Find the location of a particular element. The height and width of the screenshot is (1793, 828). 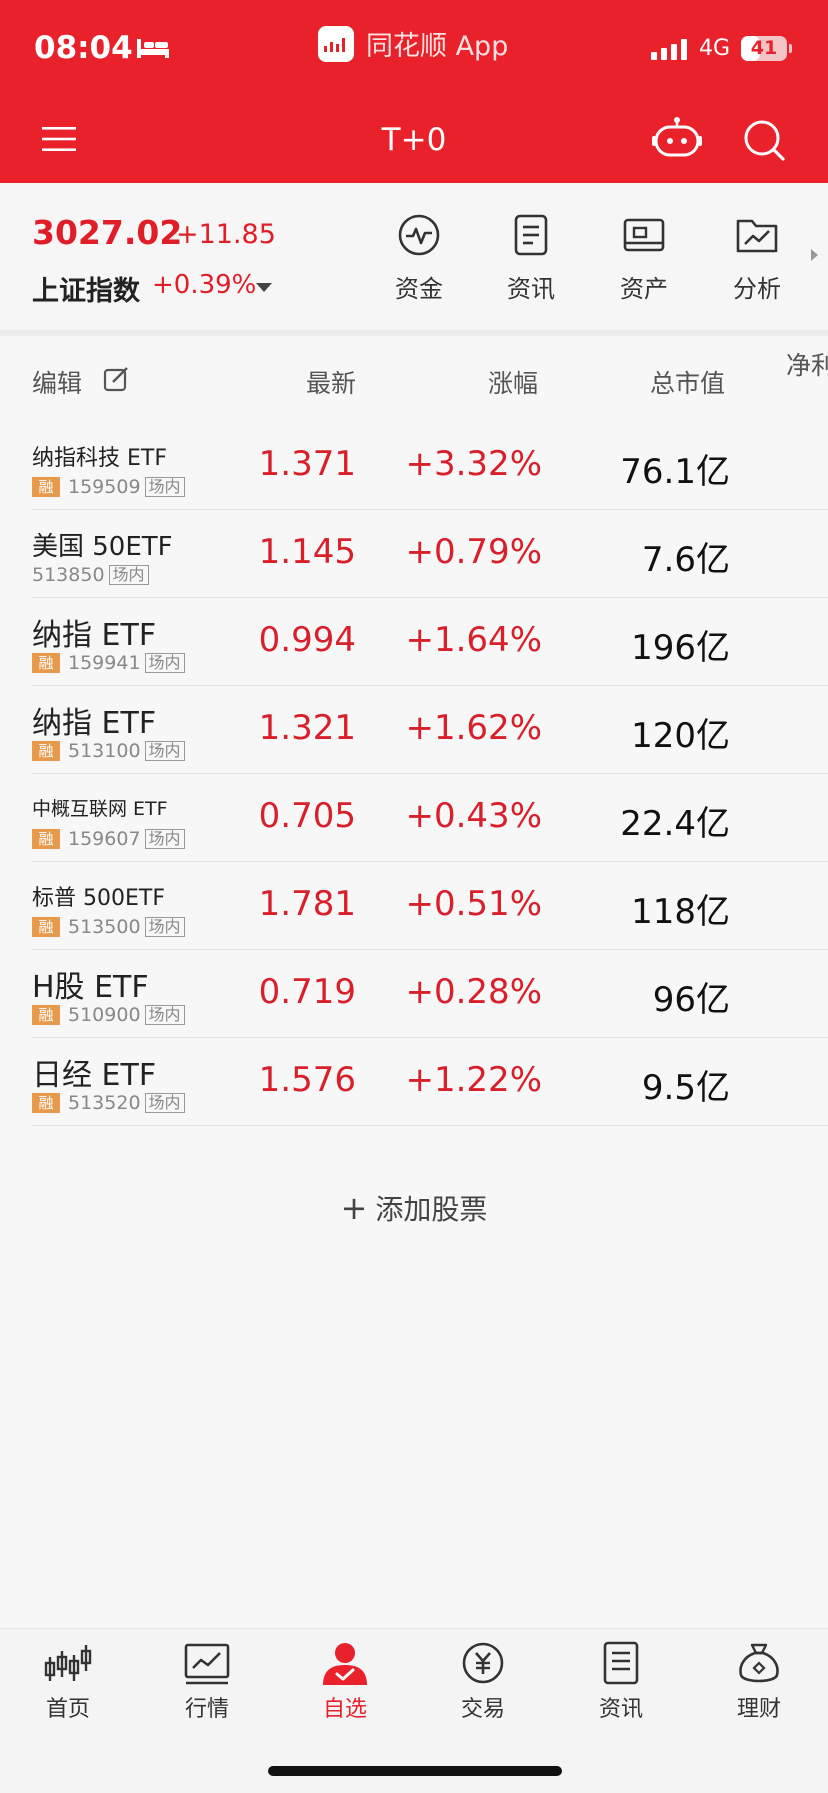

quick-action-news: 资讯 is located at coordinates (531, 258).